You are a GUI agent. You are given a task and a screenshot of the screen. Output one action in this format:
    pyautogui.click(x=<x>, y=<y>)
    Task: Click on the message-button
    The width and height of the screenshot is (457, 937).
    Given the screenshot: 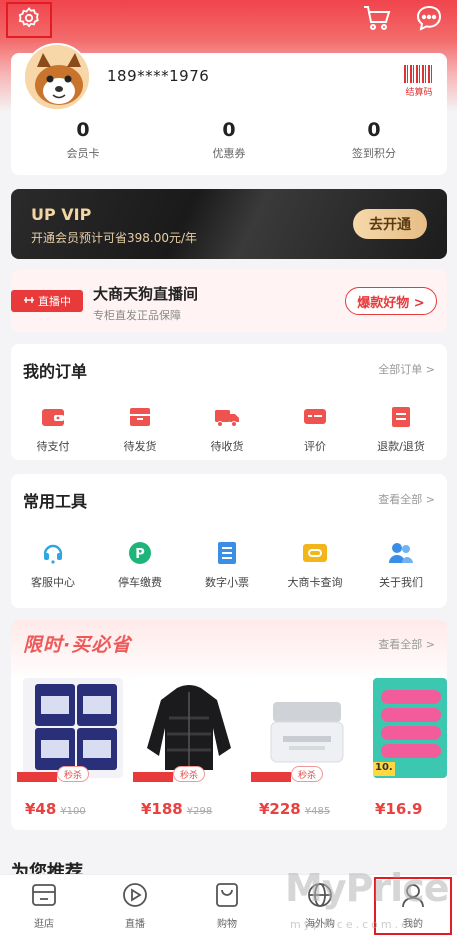 What is the action you would take?
    pyautogui.click(x=429, y=20)
    